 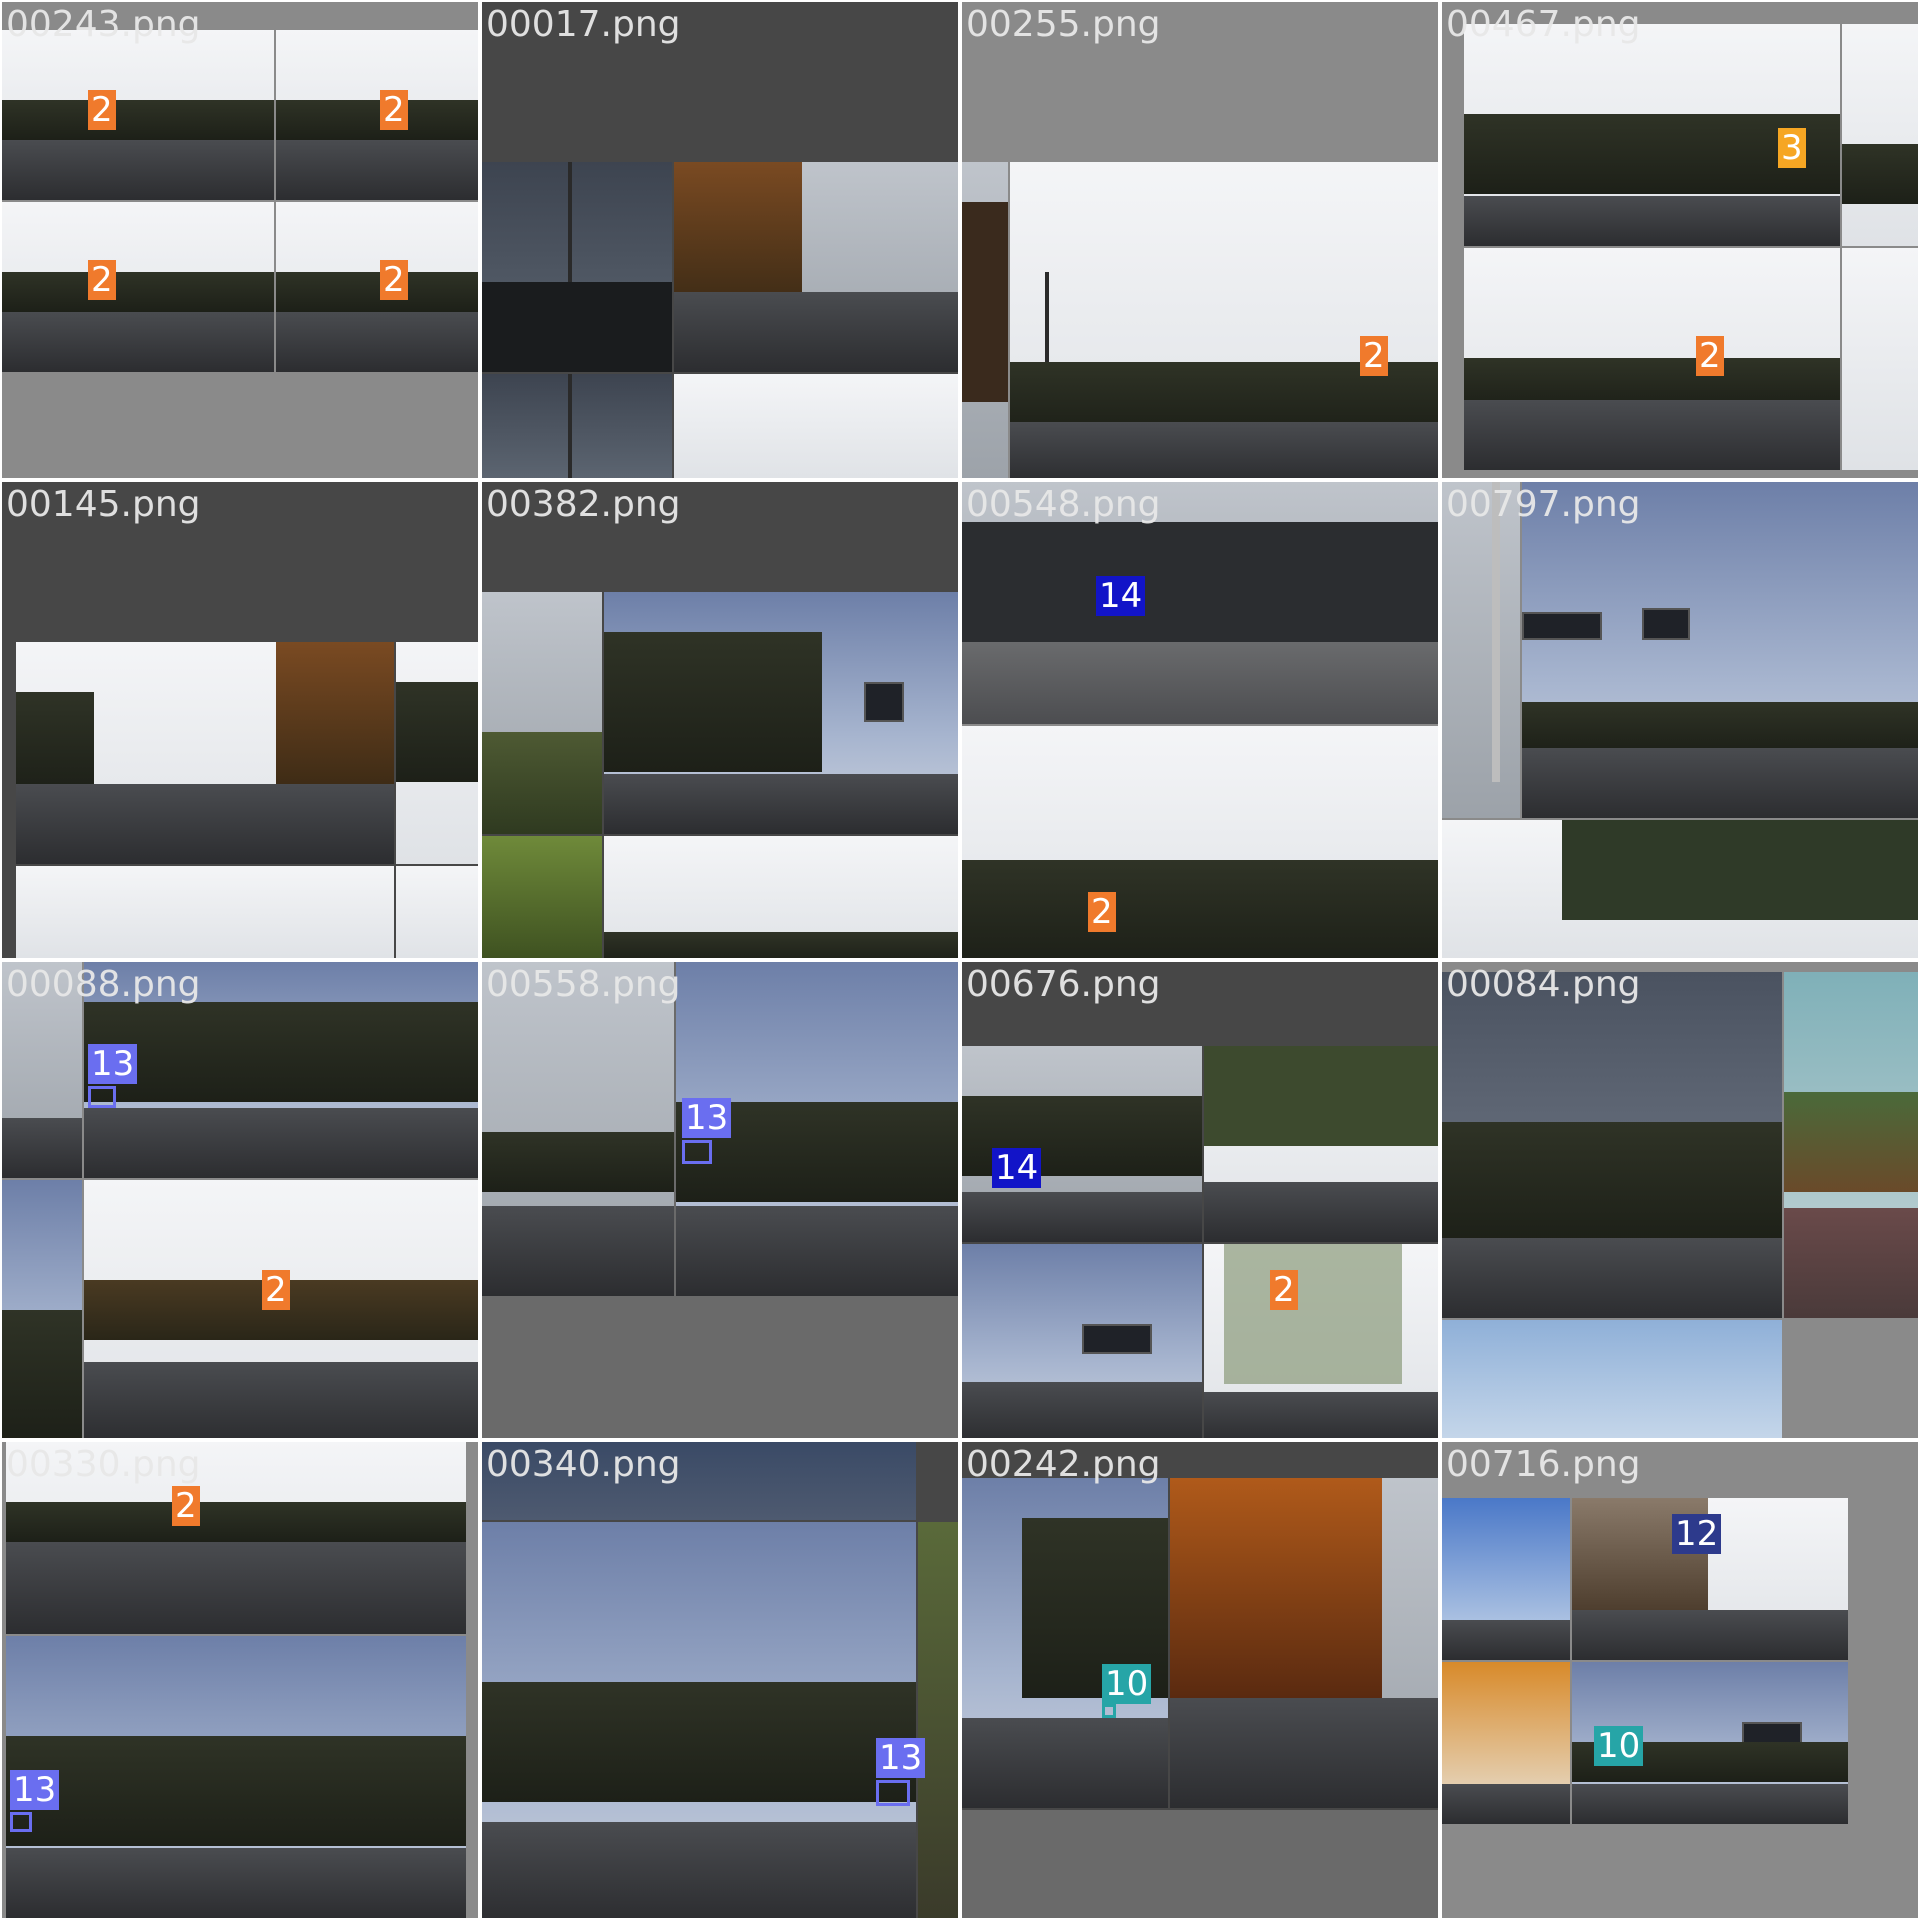 I want to click on tile-00558: 00558.png 13, so click(x=720, y=1200).